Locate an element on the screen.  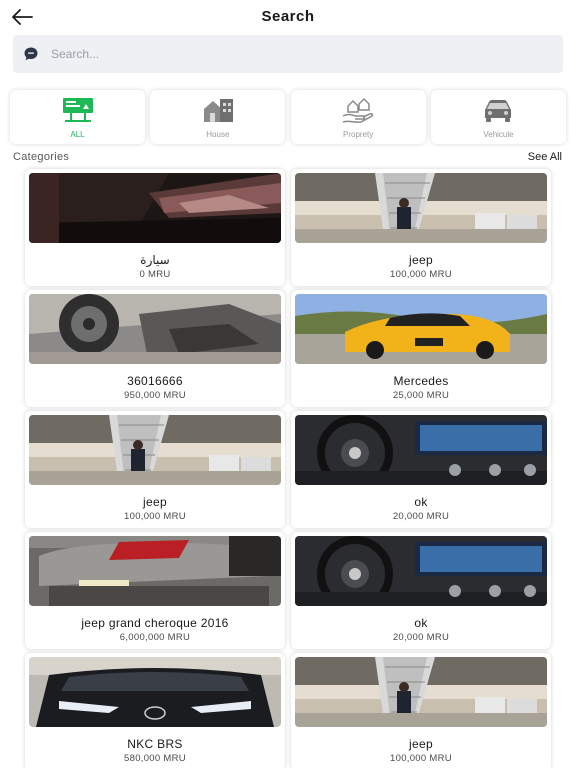
listing-price: 580,000 MRU is located at coordinates (155, 758).